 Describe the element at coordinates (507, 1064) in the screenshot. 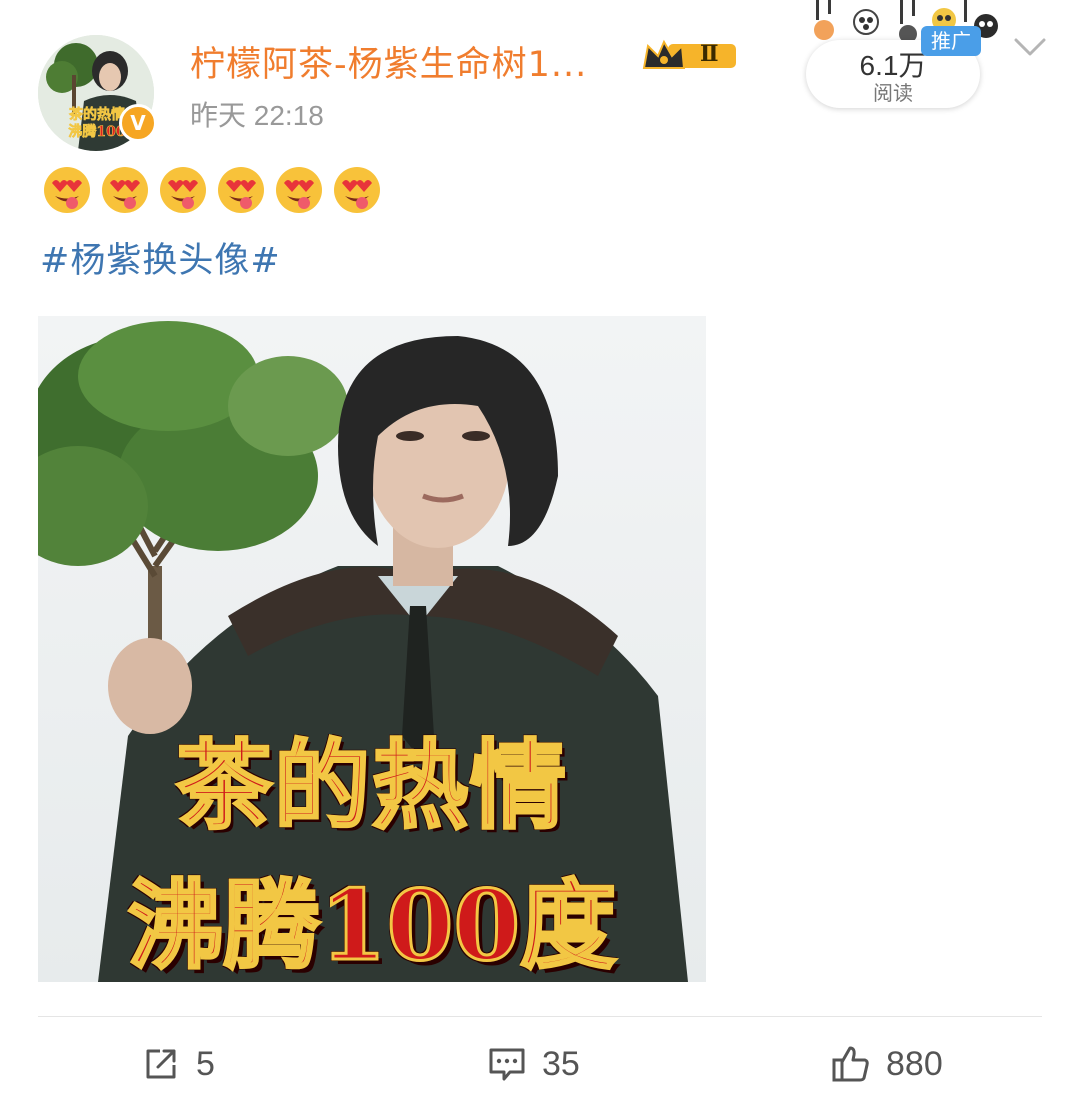

I see `comment-icon` at that location.